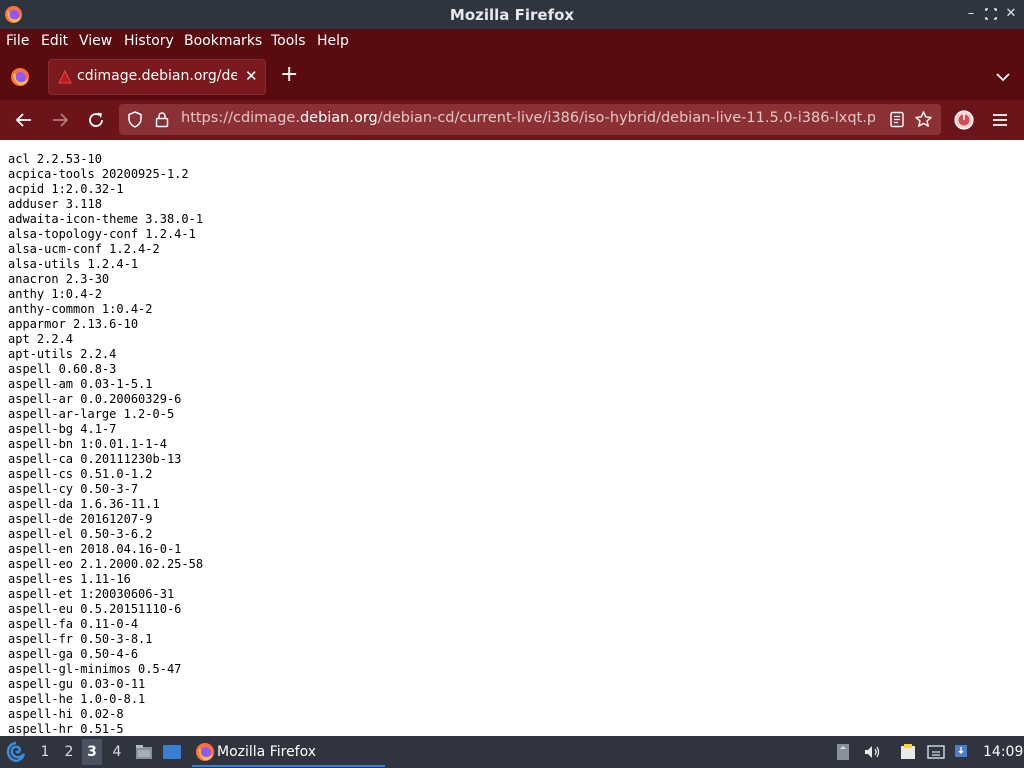 The width and height of the screenshot is (1024, 768). I want to click on start-menu-icon, so click(16, 752).